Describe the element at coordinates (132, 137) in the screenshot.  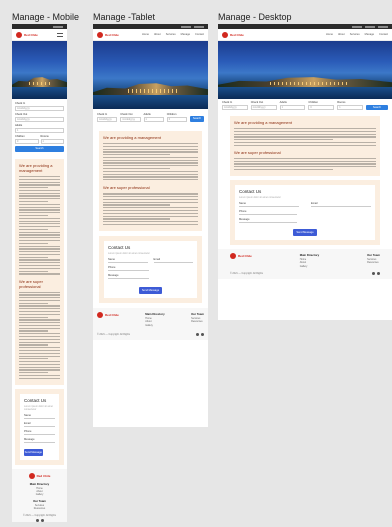
I see `management-title: We are providing a management` at that location.